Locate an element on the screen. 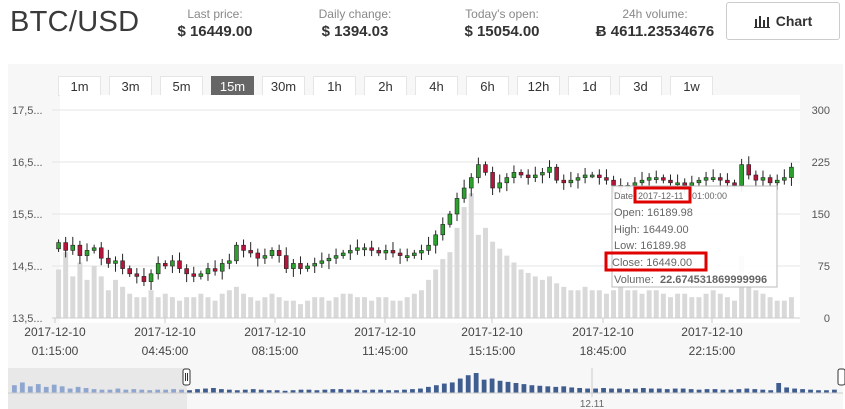 The width and height of the screenshot is (845, 409). navigator-left-handle is located at coordinates (186, 377).